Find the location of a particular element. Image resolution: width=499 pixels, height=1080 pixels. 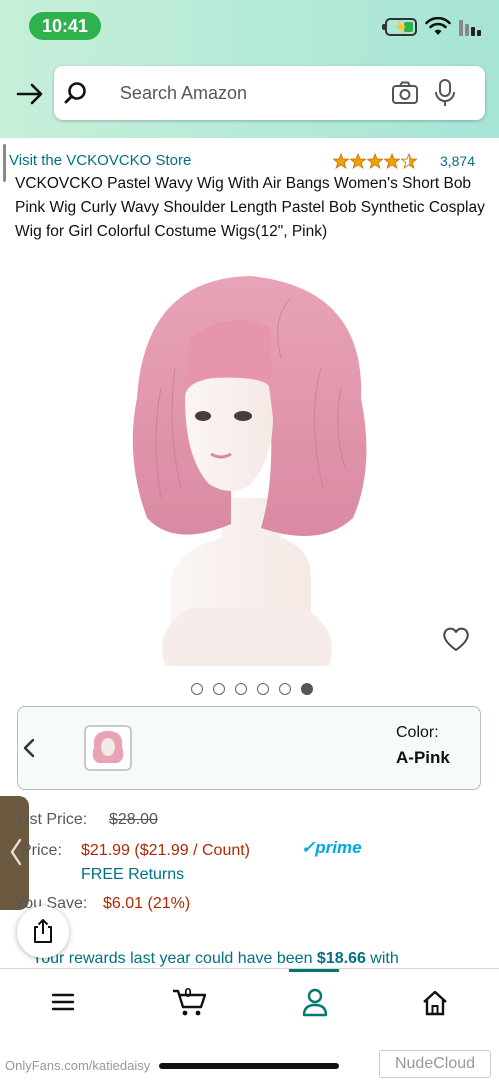

share-button is located at coordinates (43, 932).